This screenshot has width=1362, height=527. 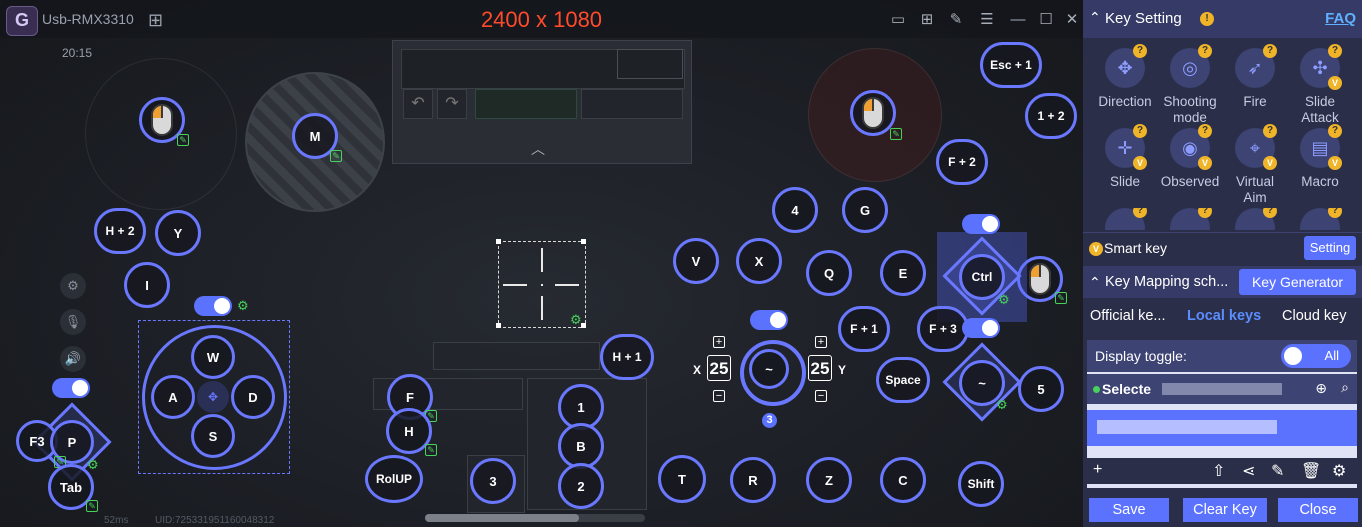 What do you see at coordinates (1316, 356) in the screenshot?
I see `display-toggle-switch: All` at bounding box center [1316, 356].